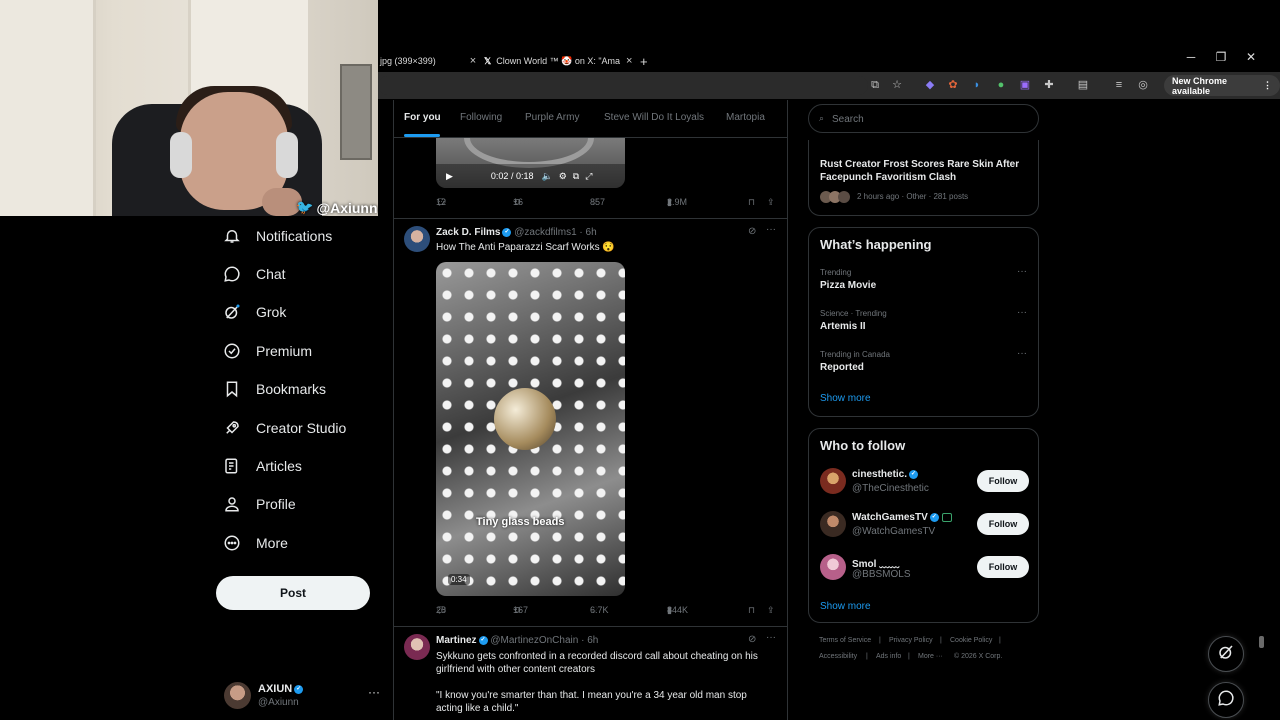  What do you see at coordinates (654, 117) in the screenshot?
I see `tab-steve-will-do-it-loyals: Steve Will Do It Loyals` at bounding box center [654, 117].